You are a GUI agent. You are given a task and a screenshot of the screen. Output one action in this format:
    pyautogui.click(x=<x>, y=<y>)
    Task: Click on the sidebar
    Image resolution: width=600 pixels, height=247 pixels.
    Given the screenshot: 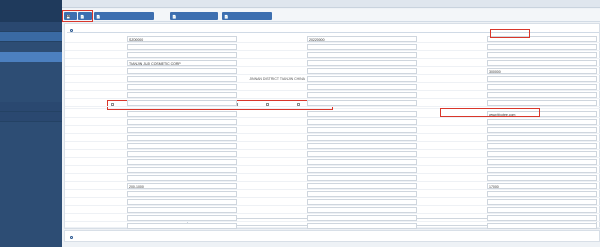 What is the action you would take?
    pyautogui.click(x=31, y=123)
    